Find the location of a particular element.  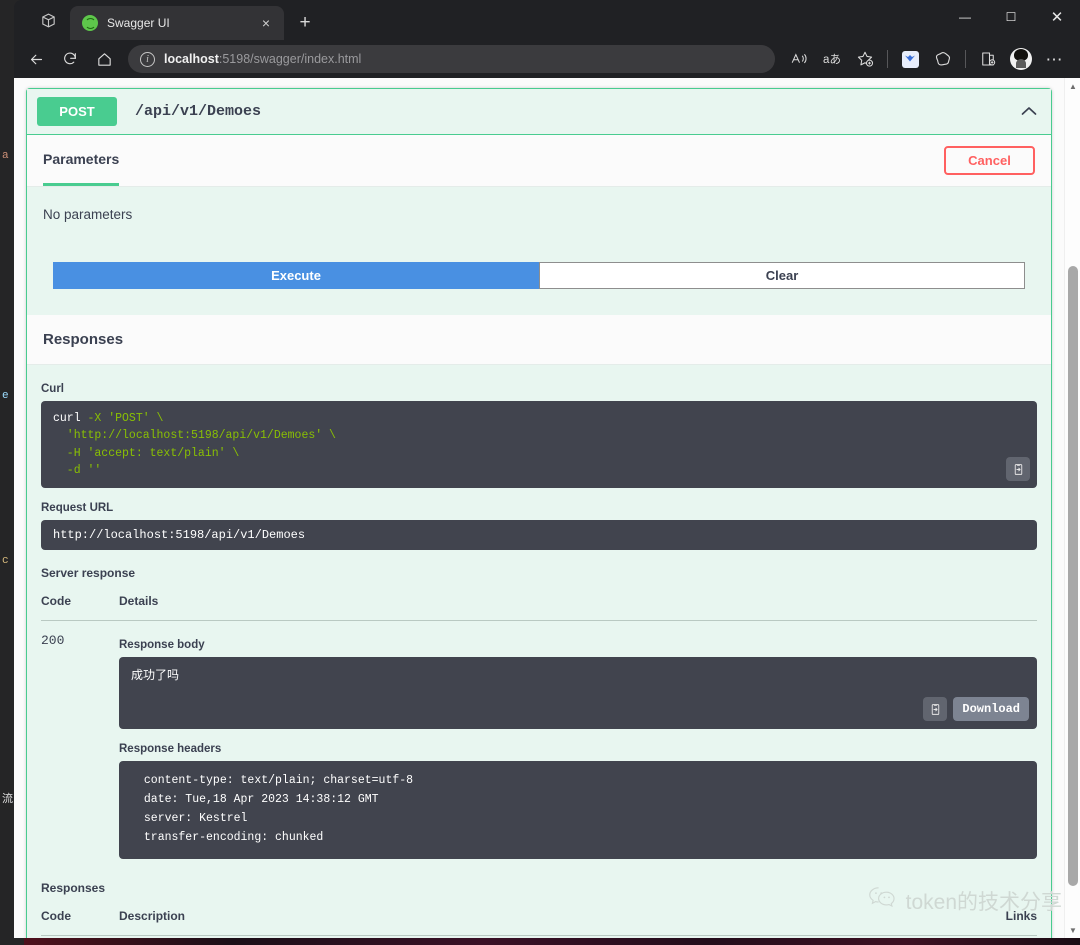

url-path: :5198/swagger/index.html is located at coordinates (290, 59).